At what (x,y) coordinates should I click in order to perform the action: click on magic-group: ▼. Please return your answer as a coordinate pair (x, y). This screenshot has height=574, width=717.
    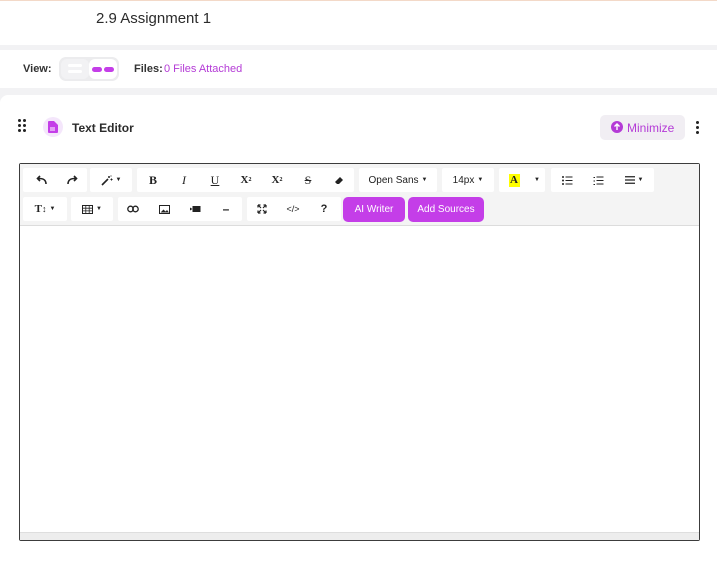
    Looking at the image, I should click on (111, 180).